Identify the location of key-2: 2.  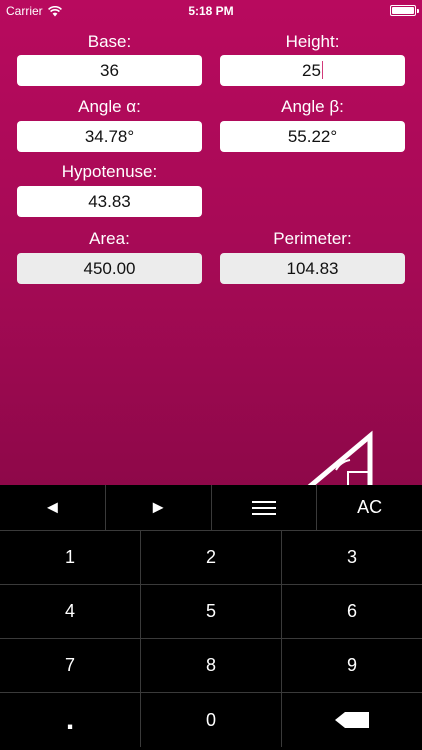
(211, 558).